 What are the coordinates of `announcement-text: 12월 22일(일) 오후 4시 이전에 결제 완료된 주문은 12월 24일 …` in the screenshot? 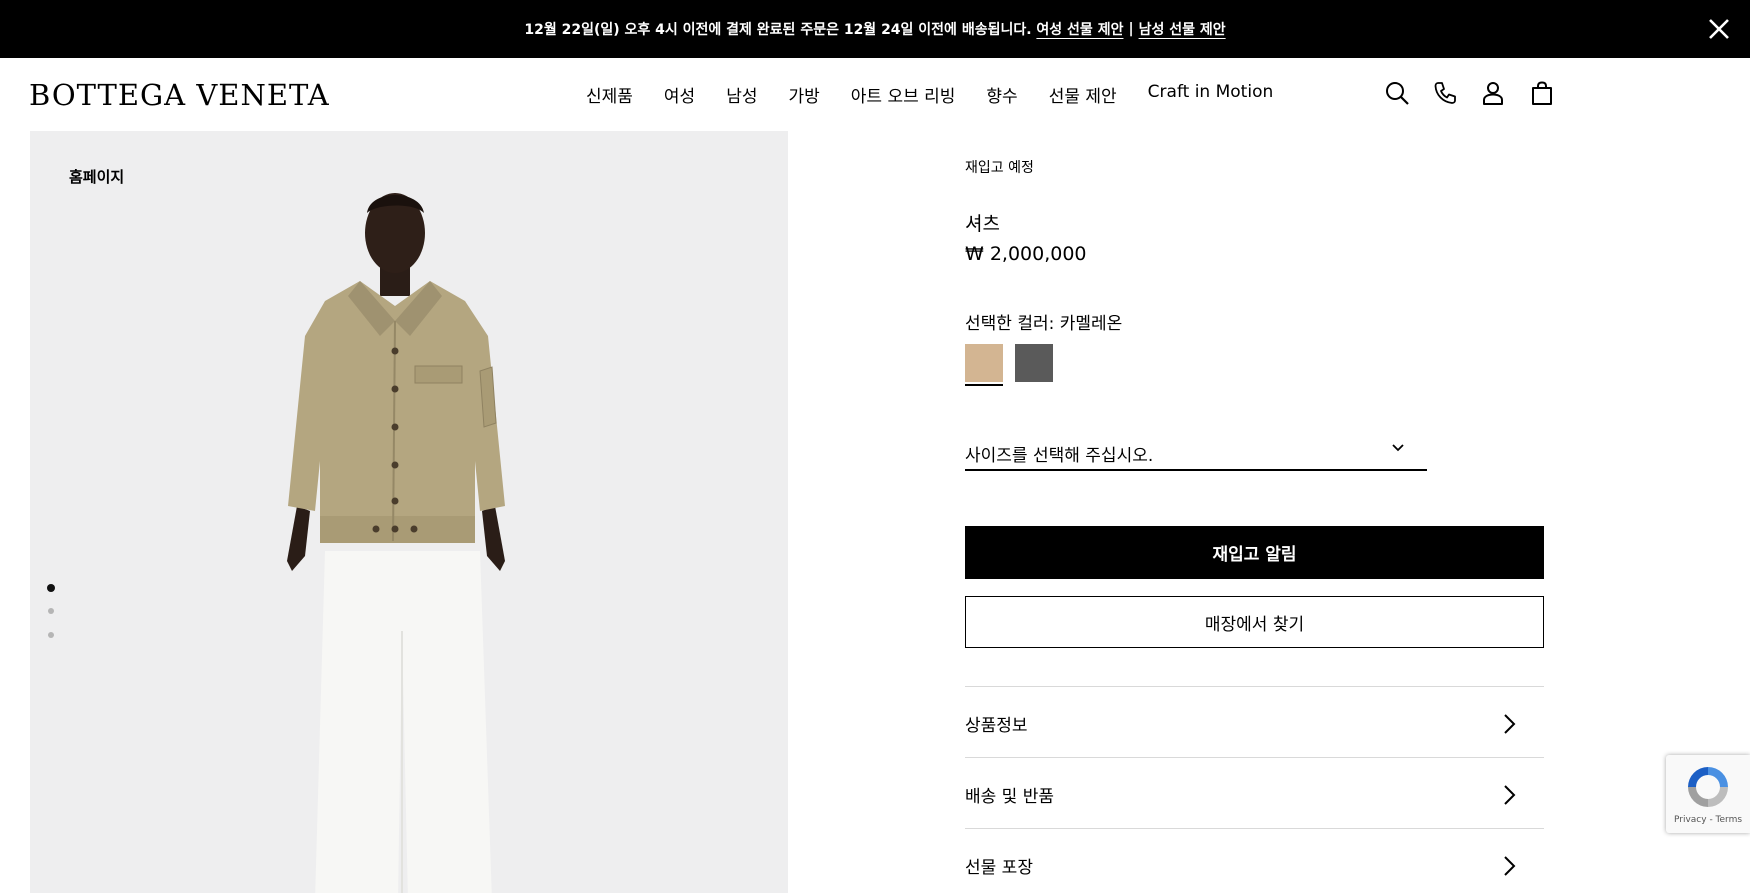 It's located at (778, 30).